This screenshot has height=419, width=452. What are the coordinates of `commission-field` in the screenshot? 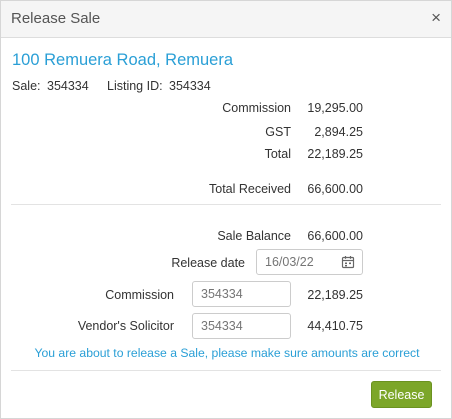 It's located at (241, 294).